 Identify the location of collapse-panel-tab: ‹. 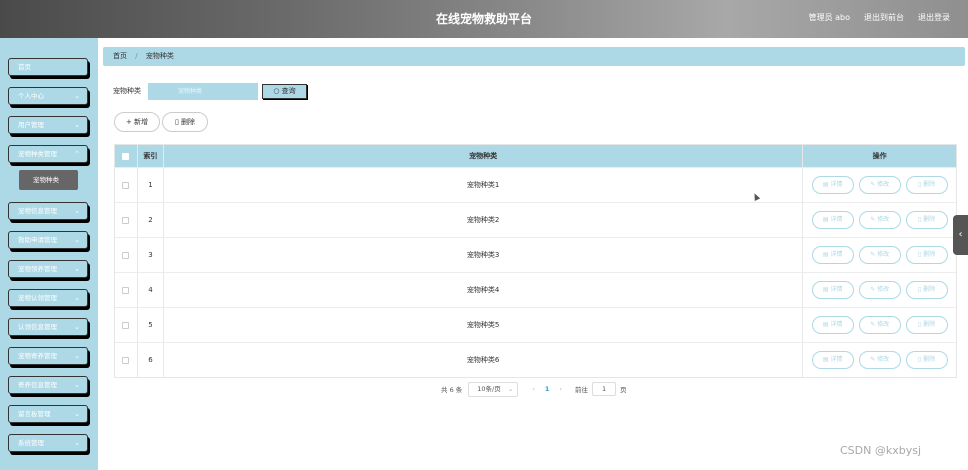
(960, 235).